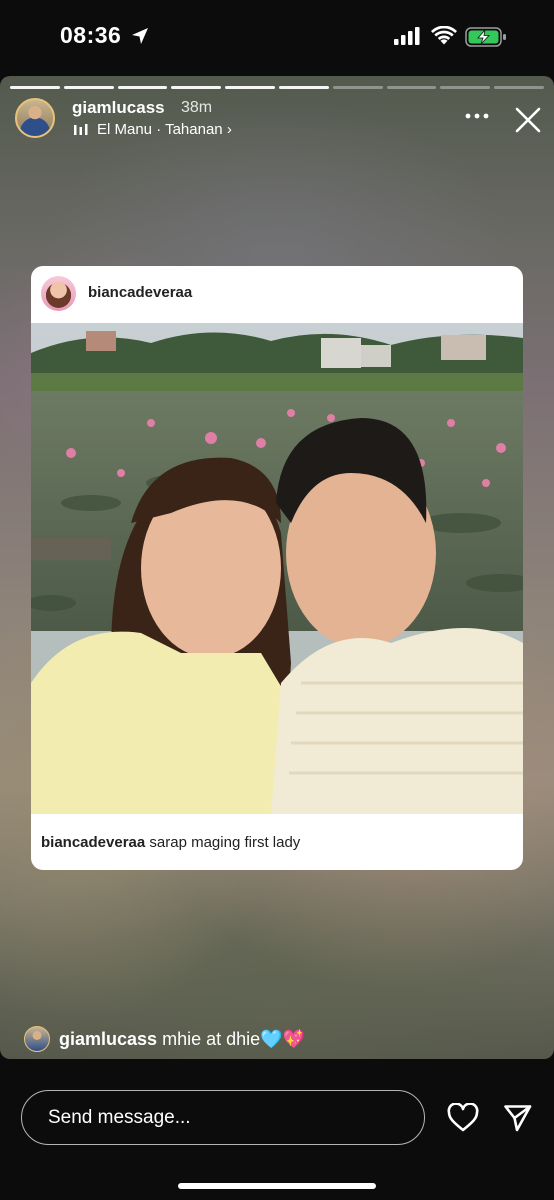 The image size is (554, 1200). What do you see at coordinates (229, 129) in the screenshot?
I see `chevron-right-icon: ›` at bounding box center [229, 129].